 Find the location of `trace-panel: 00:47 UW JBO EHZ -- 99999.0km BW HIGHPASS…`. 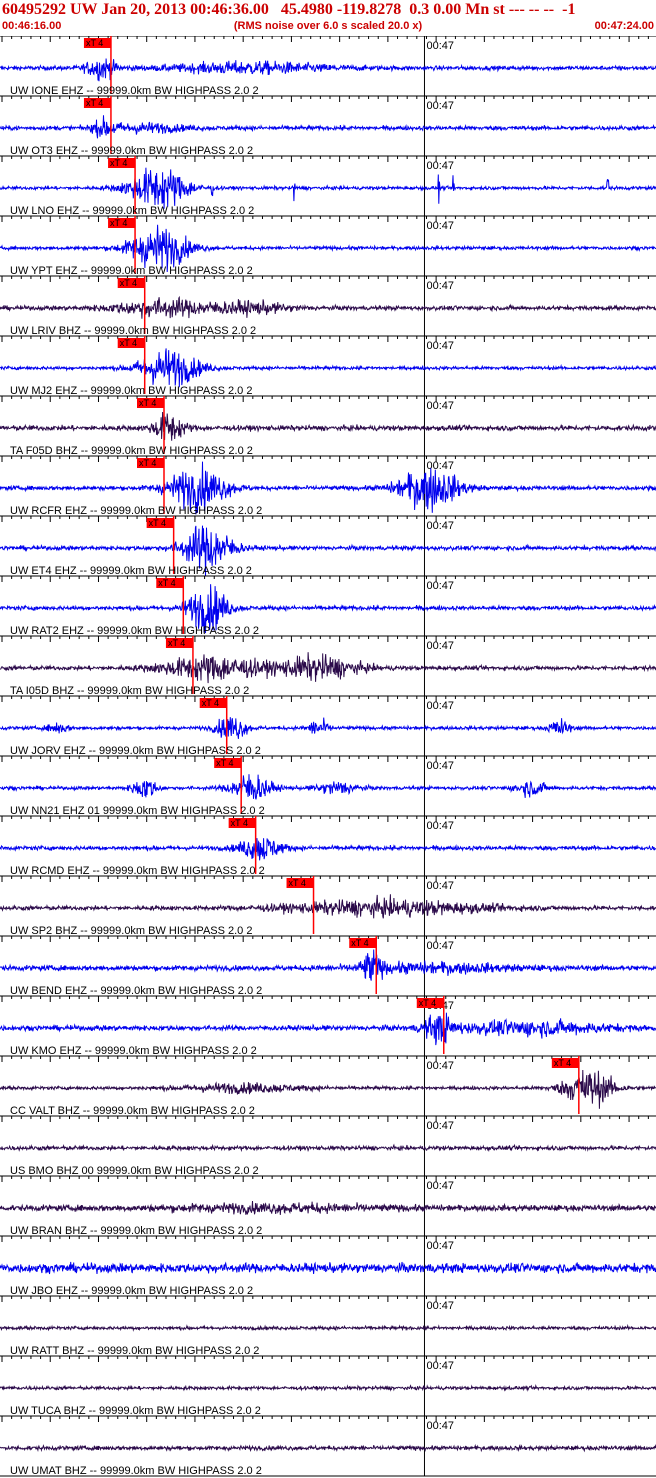

trace-panel: 00:47 UW JBO EHZ -- 99999.0km BW HIGHPASS… is located at coordinates (328, 1266).